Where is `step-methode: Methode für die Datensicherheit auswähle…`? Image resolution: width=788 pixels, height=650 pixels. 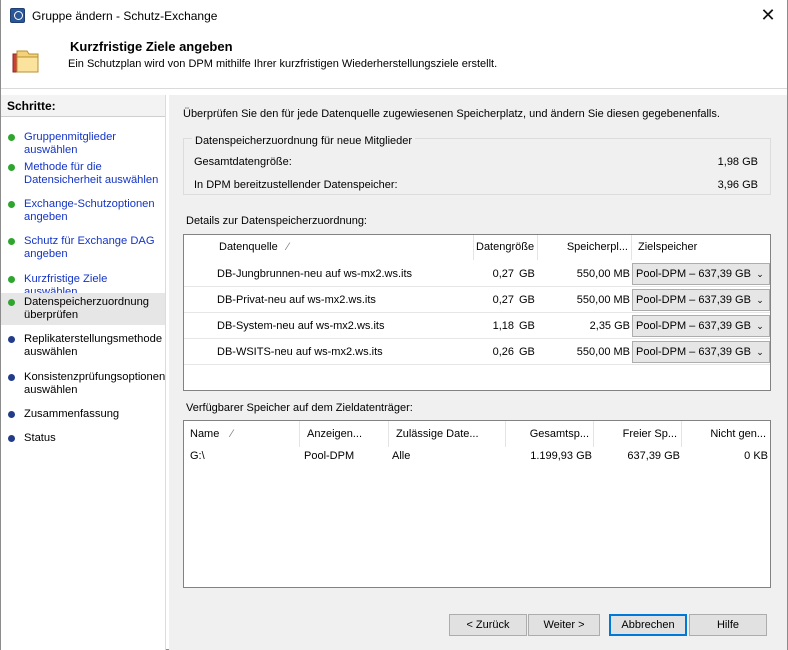
step-methode: Methode für die Datensicherheit auswähle… is located at coordinates (83, 174).